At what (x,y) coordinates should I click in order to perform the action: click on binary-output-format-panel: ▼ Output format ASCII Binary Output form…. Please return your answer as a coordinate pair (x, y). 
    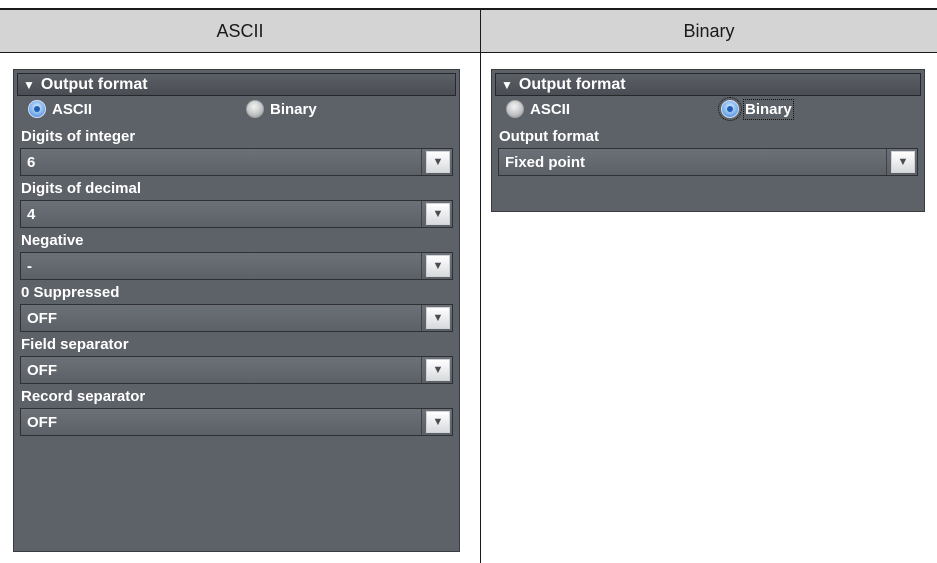
    Looking at the image, I should click on (708, 140).